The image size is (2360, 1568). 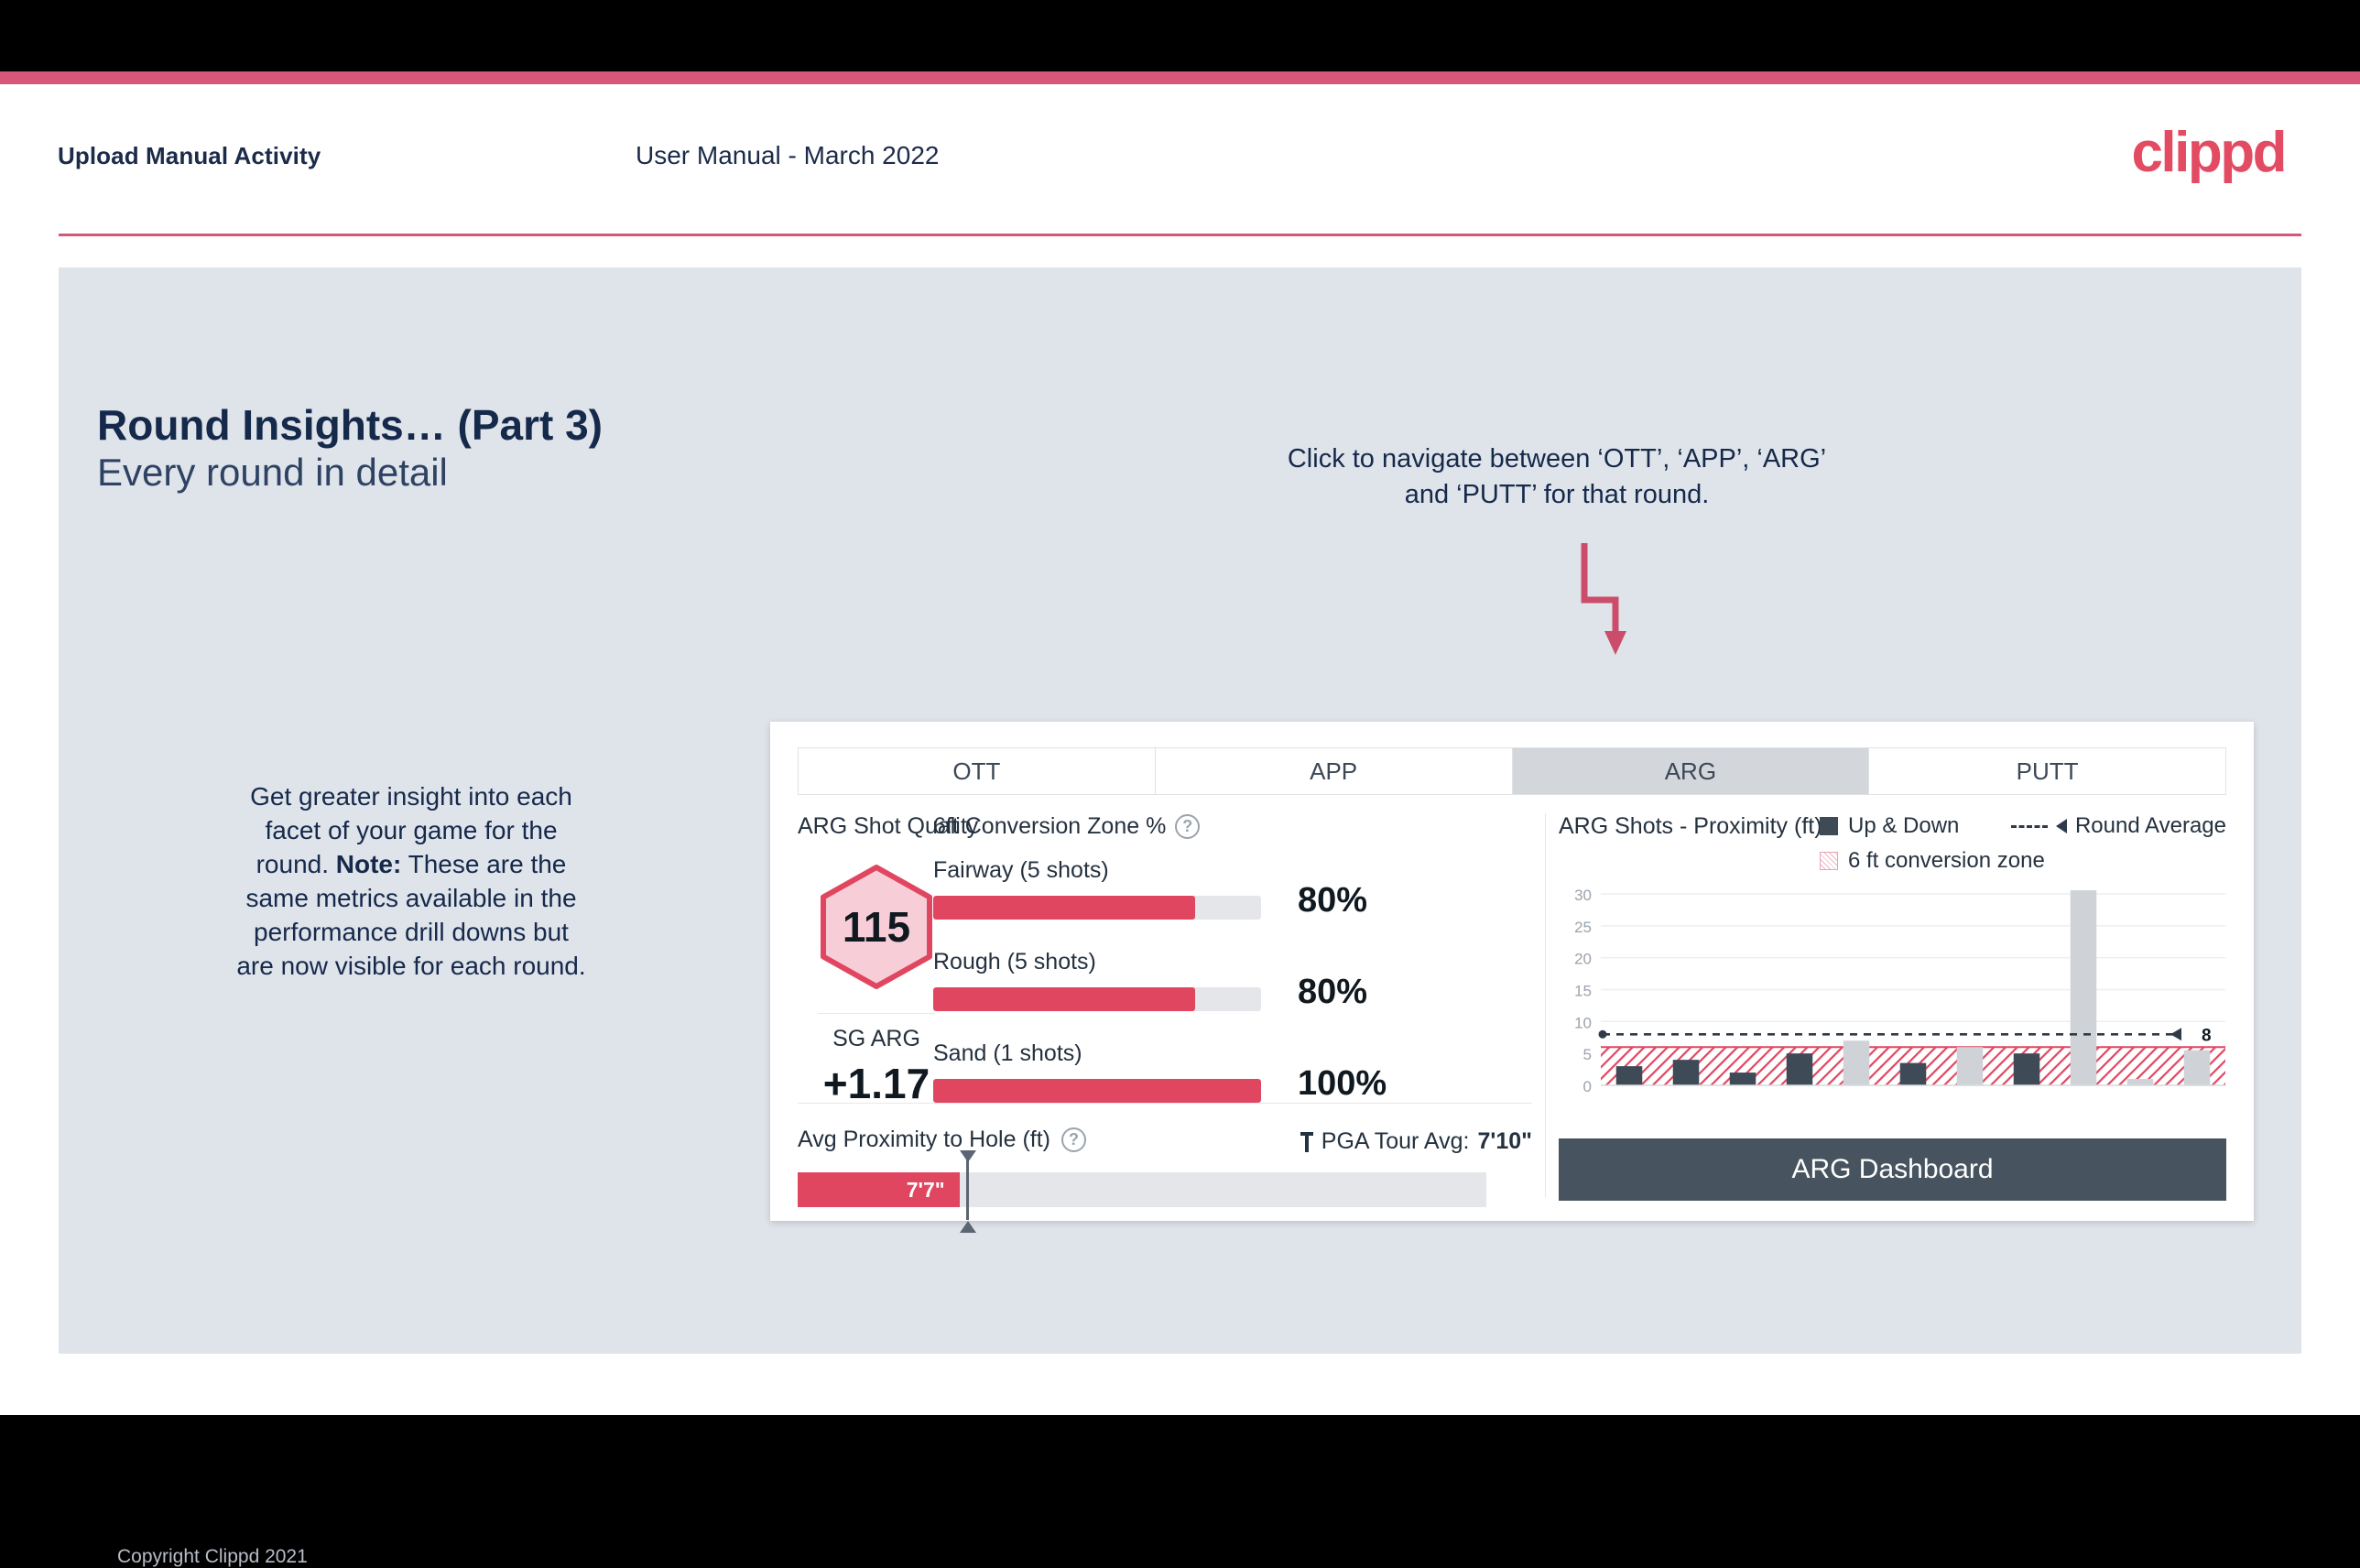 What do you see at coordinates (2209, 152) in the screenshot?
I see `clippd-logo: clippd` at bounding box center [2209, 152].